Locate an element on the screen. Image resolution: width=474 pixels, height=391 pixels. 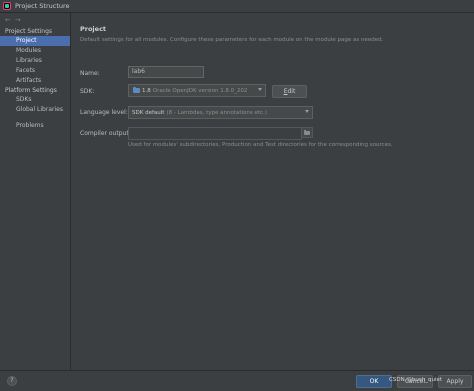
sdk-folder-icon is located at coordinates (136, 89).